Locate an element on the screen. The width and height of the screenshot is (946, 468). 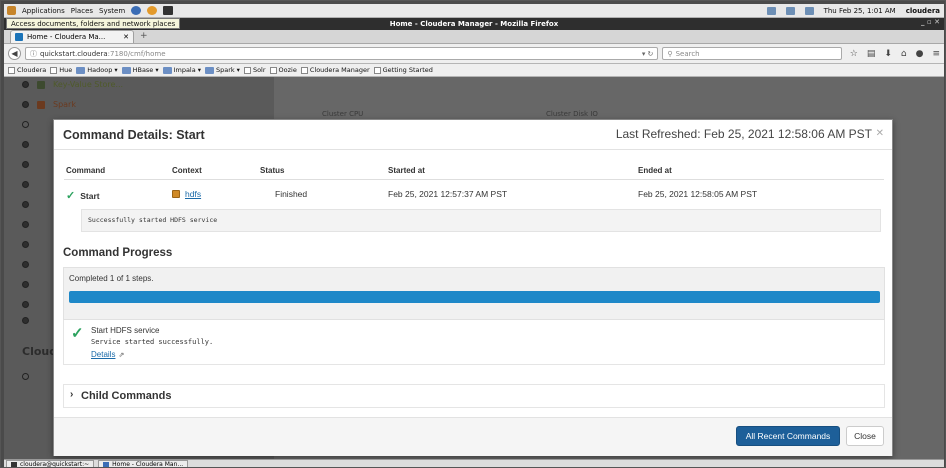
volume-icon is located at coordinates (771, 10).